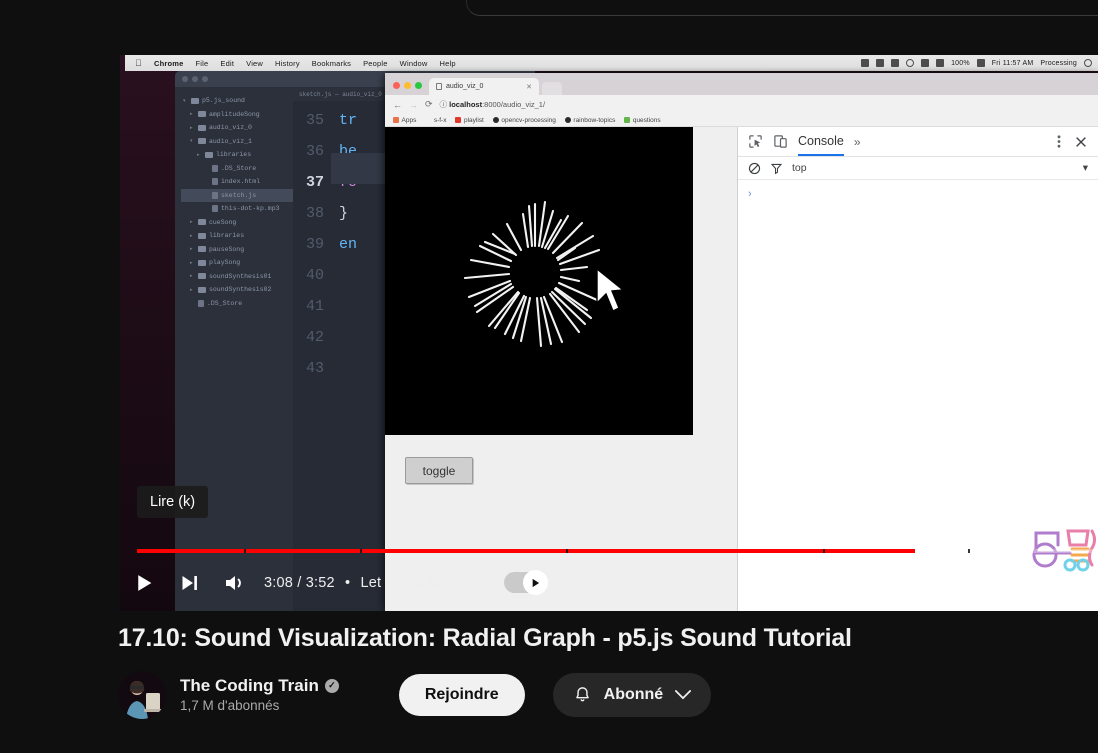 This screenshot has height=753, width=1098. I want to click on devtools-toolbar: Console », so click(918, 142).